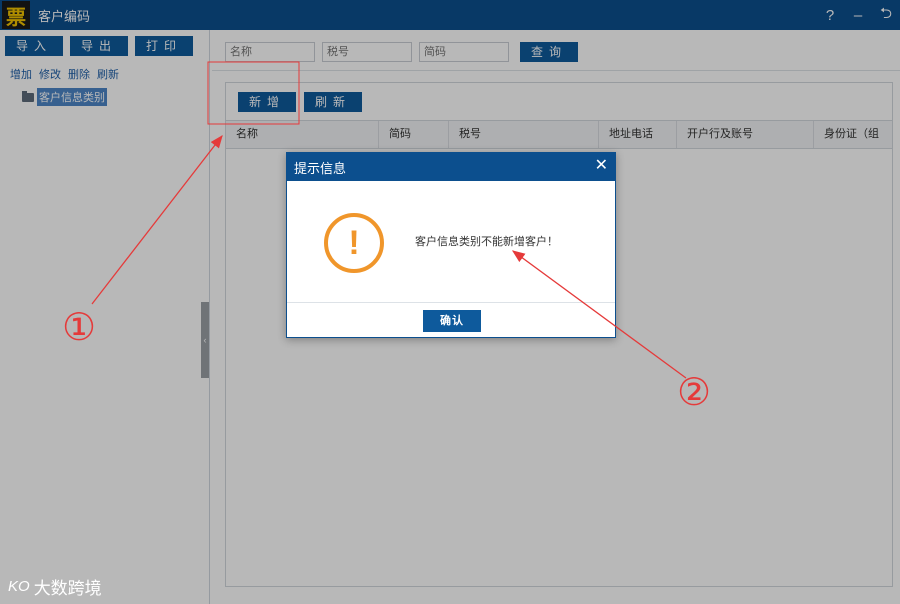  Describe the element at coordinates (601, 166) in the screenshot. I see `close-icon: ✕` at that location.